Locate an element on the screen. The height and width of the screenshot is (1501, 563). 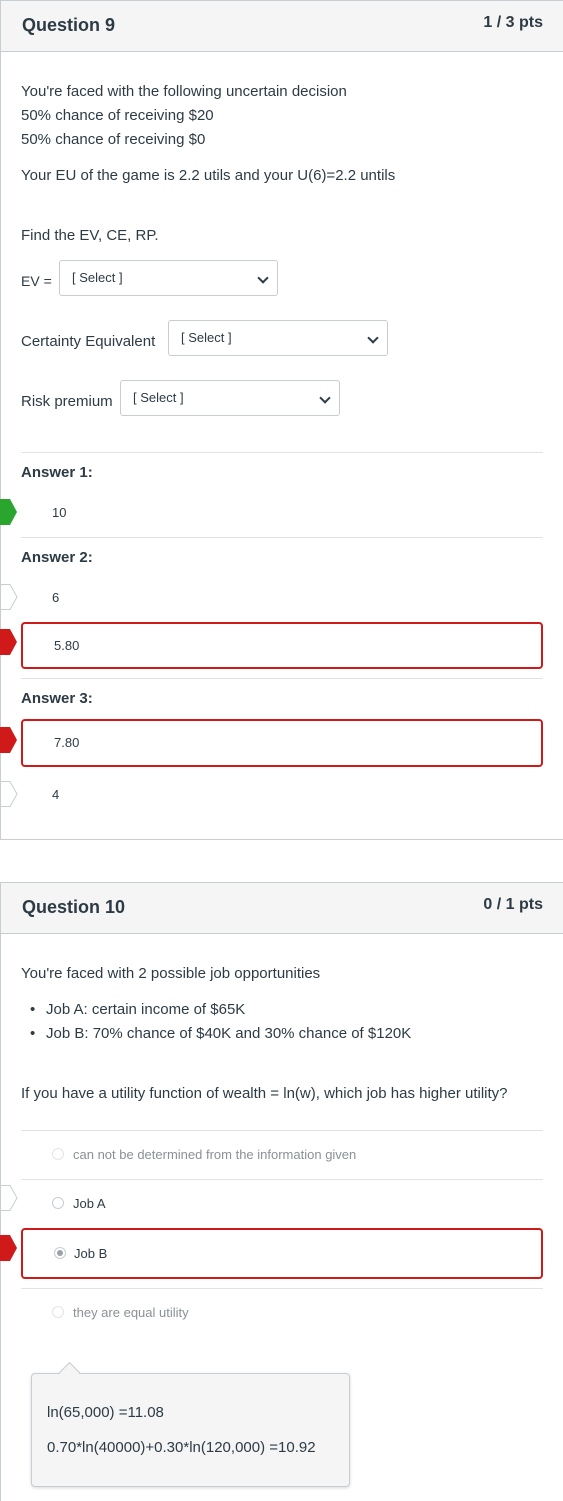
question-points: 1 / 3 pts is located at coordinates (513, 22).